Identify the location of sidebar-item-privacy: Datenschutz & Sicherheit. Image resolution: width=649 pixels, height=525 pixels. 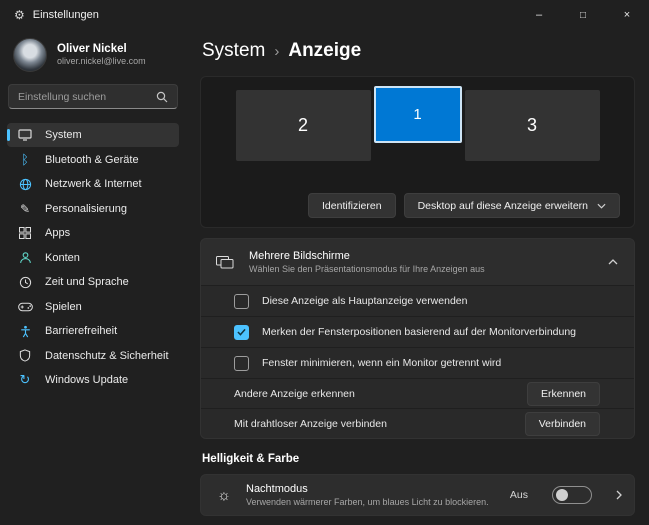
(93, 356).